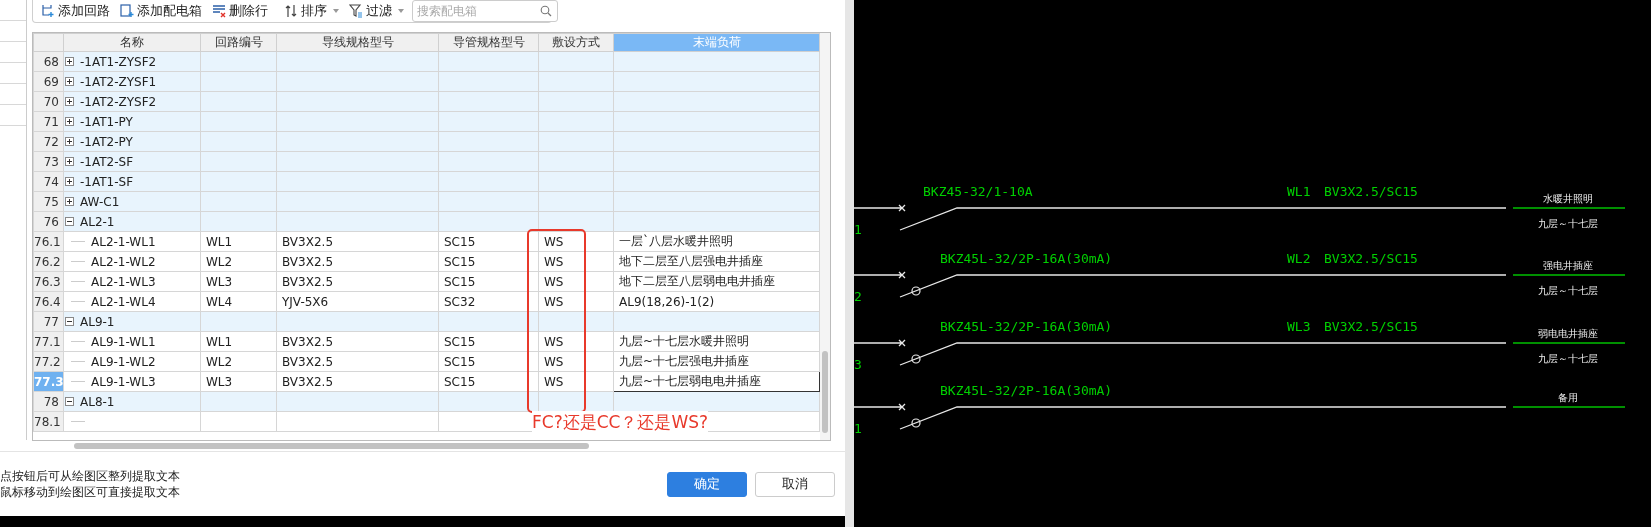  What do you see at coordinates (357, 43) in the screenshot?
I see `column-header: 导线规格型号` at bounding box center [357, 43].